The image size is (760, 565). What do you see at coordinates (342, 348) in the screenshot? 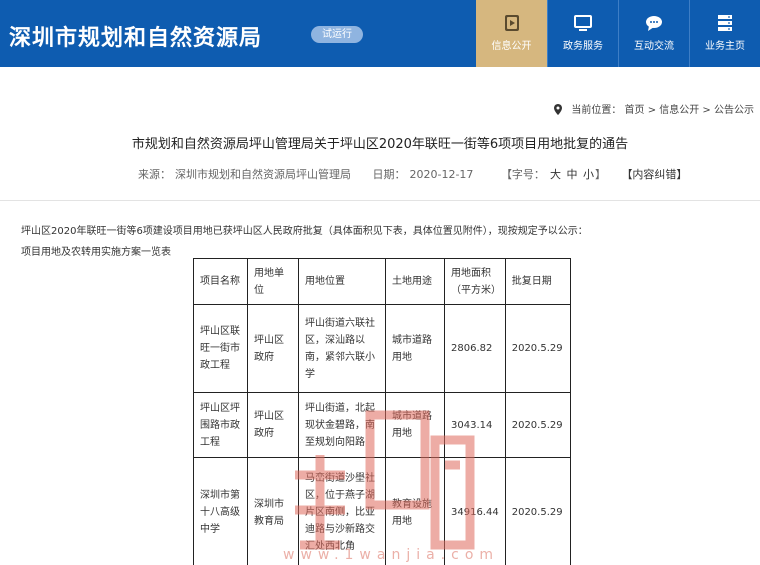
I see `table-cell: 坪山街道六联社区，深汕路以南，紧邻六联小学` at bounding box center [342, 348].